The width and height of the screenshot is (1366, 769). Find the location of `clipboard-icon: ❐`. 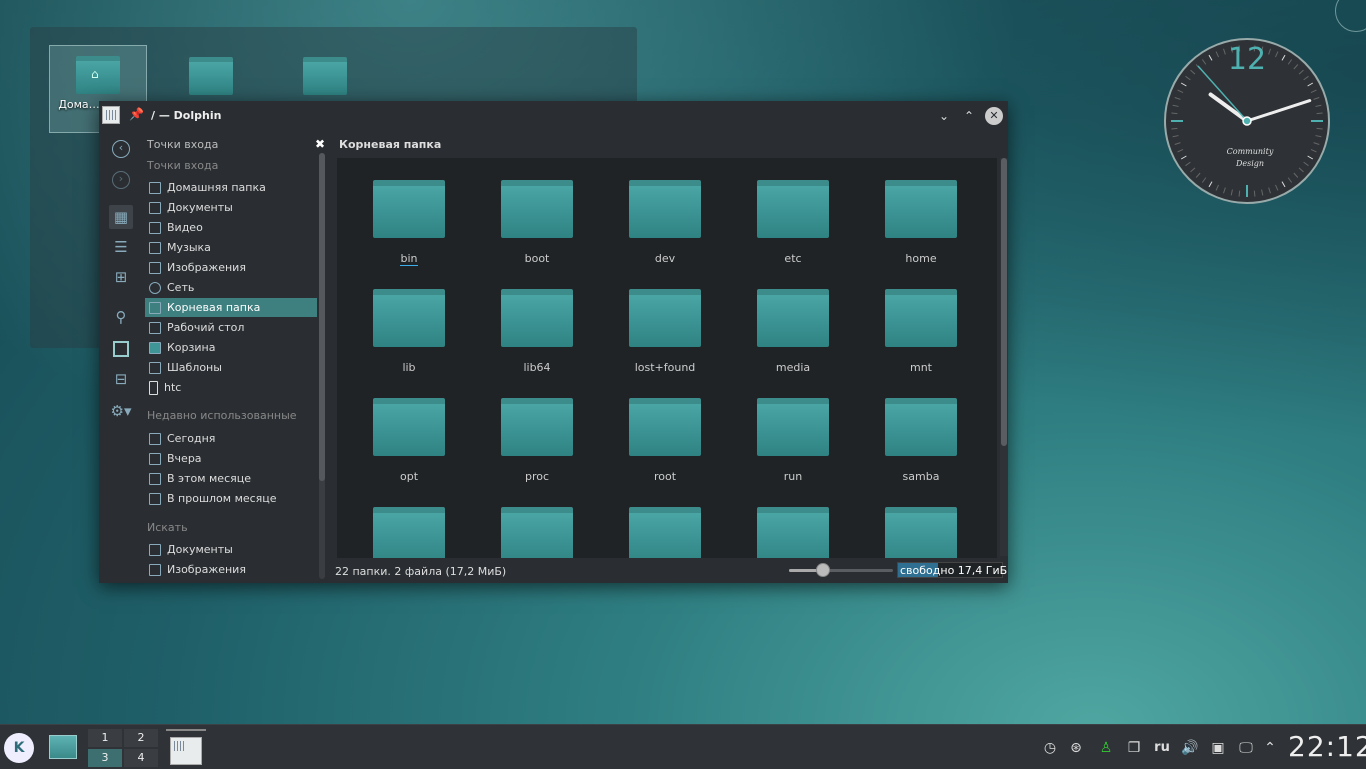

clipboard-icon: ❐ is located at coordinates (1134, 748).